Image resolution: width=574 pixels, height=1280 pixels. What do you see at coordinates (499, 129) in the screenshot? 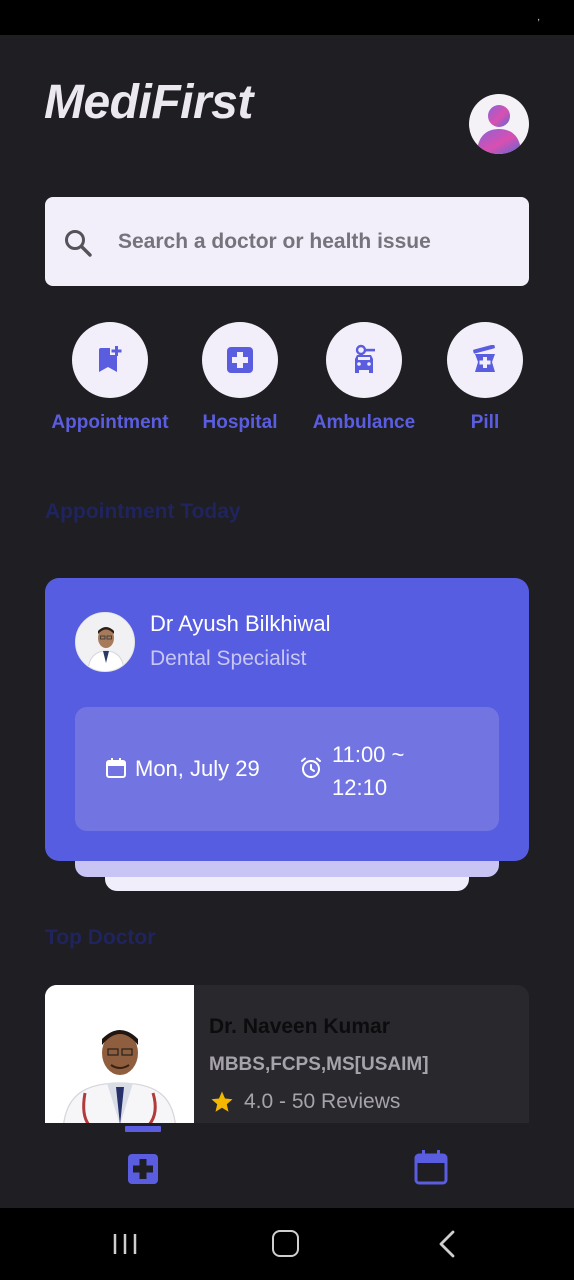
I see `avatar-icon` at bounding box center [499, 129].